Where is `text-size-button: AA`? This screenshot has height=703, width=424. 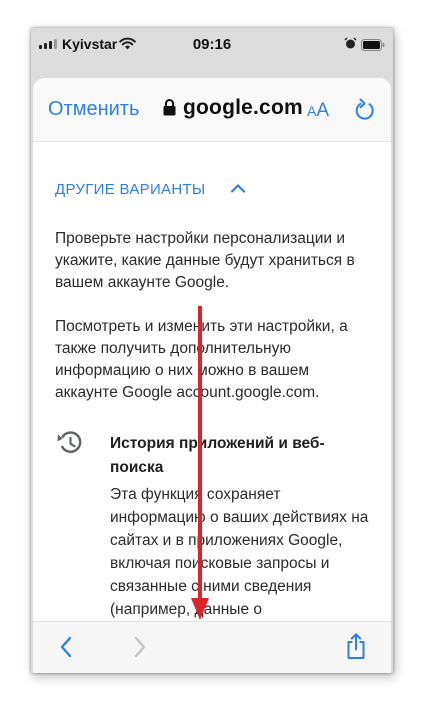 text-size-button: AA is located at coordinates (318, 111).